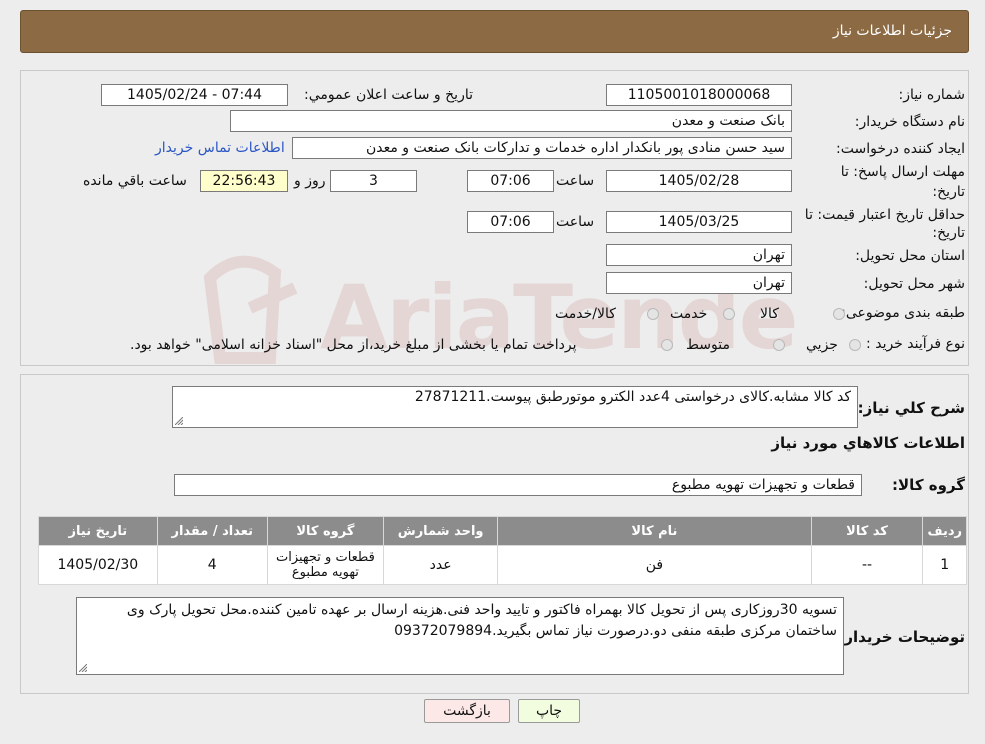 Image resolution: width=985 pixels, height=744 pixels. What do you see at coordinates (325, 531) in the screenshot?
I see `col-goods-group: گروه کالا` at bounding box center [325, 531].